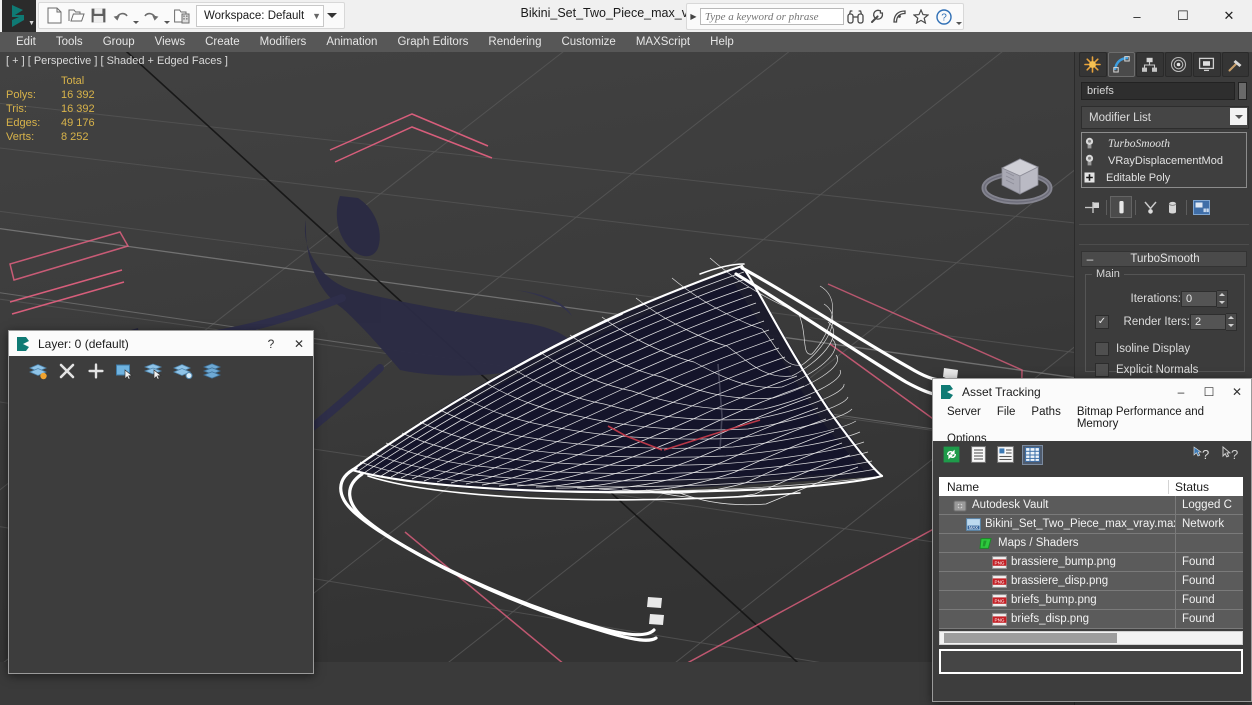 The image size is (1252, 705). Describe the element at coordinates (693, 16) in the screenshot. I see `search-expand-icon: ▶` at that location.